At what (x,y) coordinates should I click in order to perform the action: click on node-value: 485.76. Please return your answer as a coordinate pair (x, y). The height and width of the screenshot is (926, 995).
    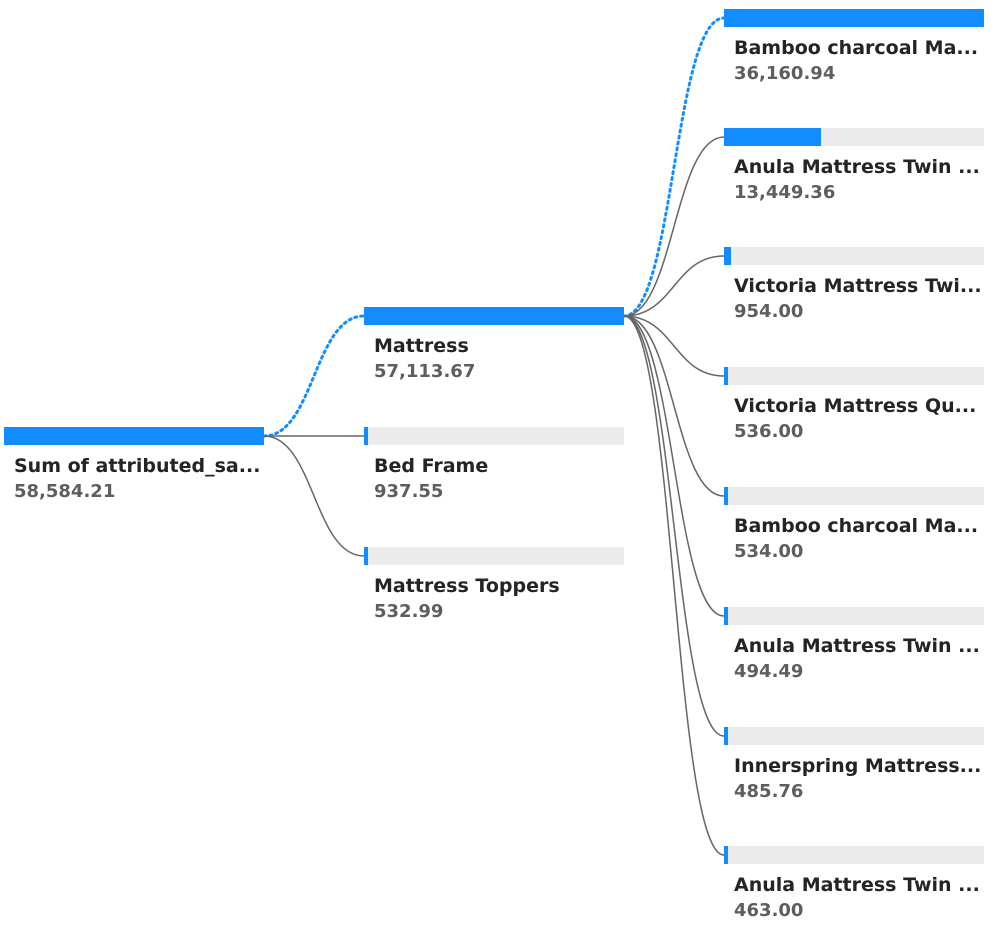
    Looking at the image, I should click on (769, 791).